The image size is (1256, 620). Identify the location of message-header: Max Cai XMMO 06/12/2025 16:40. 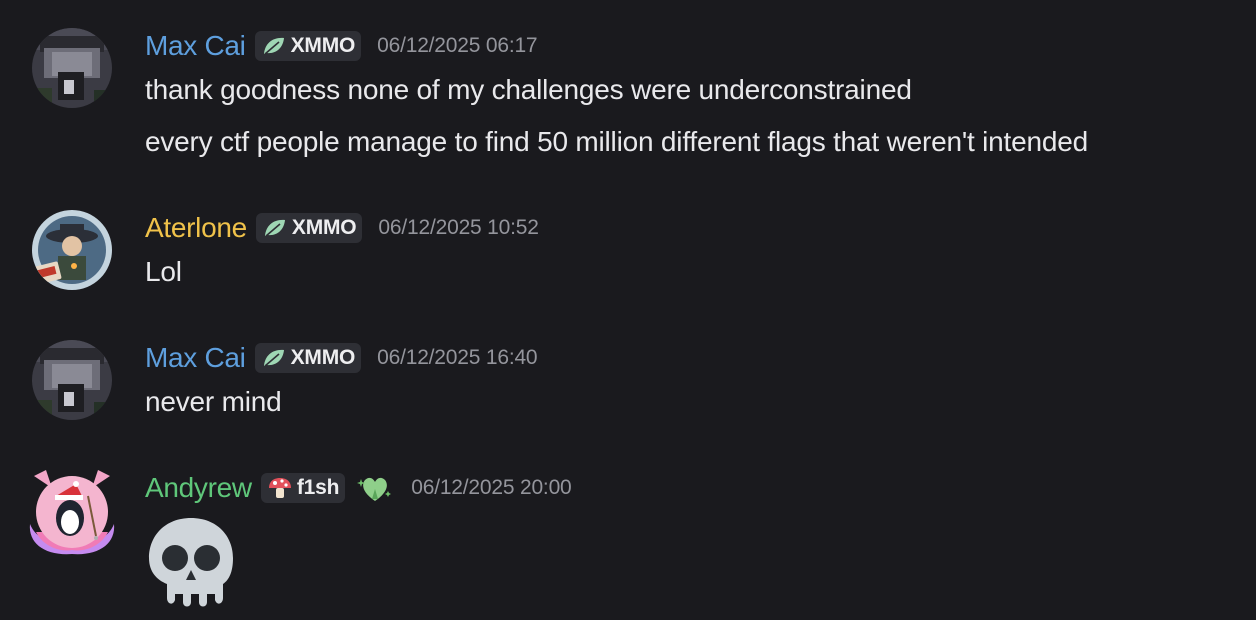
(341, 358).